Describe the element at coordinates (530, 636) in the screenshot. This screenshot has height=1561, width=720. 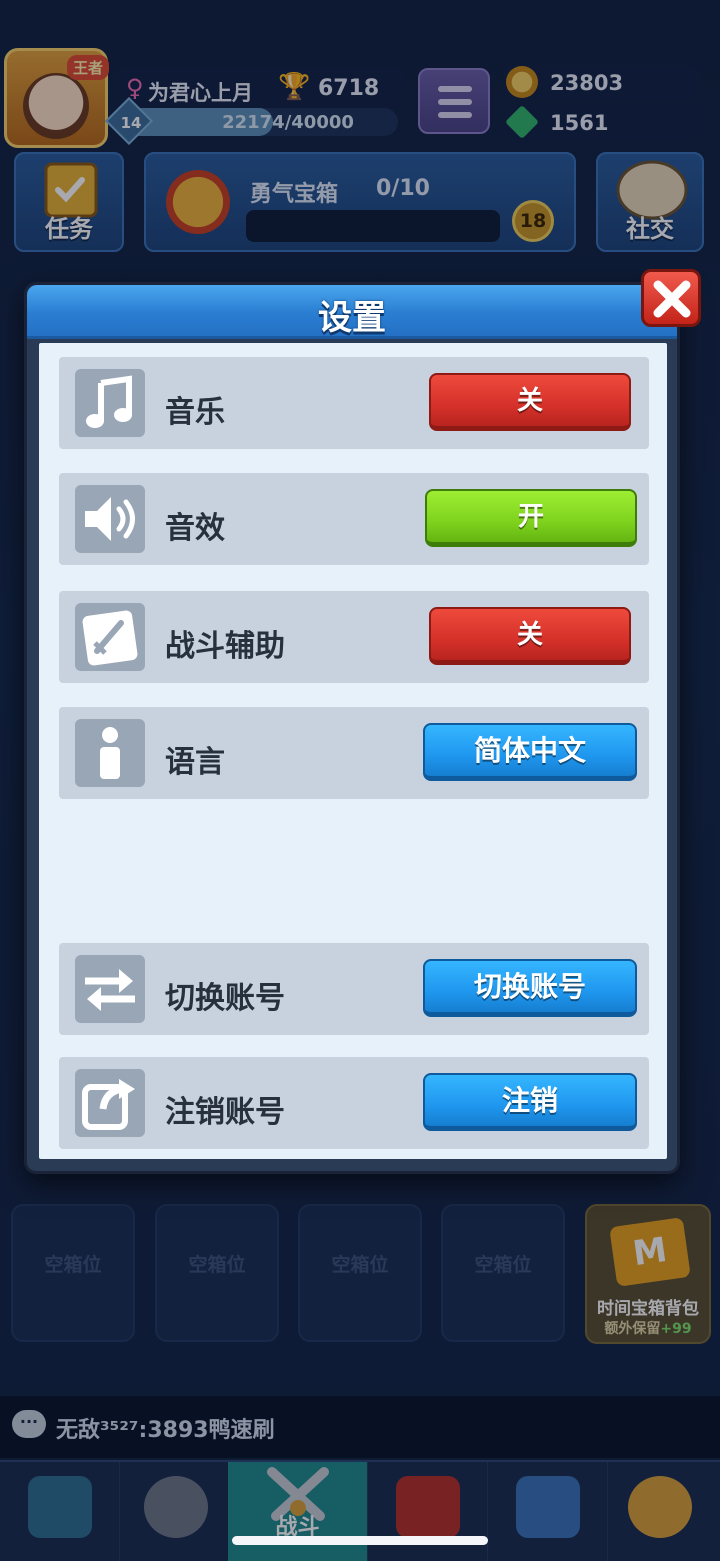
I see `battle-assist-toggle: 关` at that location.